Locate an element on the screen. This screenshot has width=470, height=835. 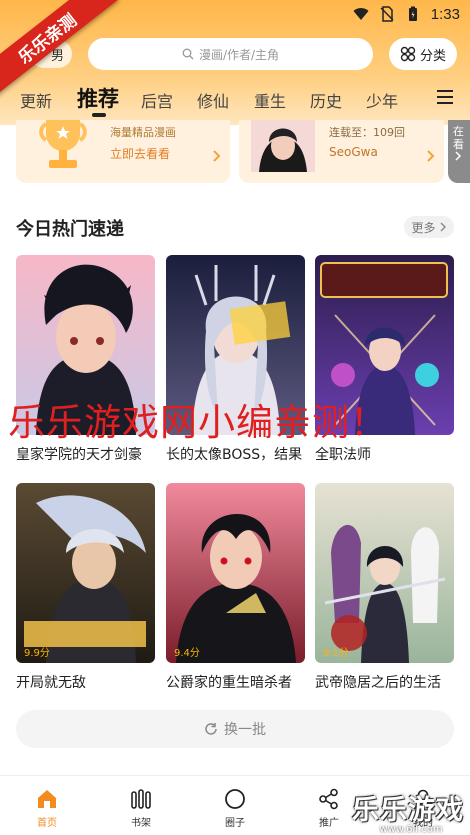
channel-tabs: 更新 推荐 后宫 修仙 重生 历史 少年 is located at coordinates (235, 100).